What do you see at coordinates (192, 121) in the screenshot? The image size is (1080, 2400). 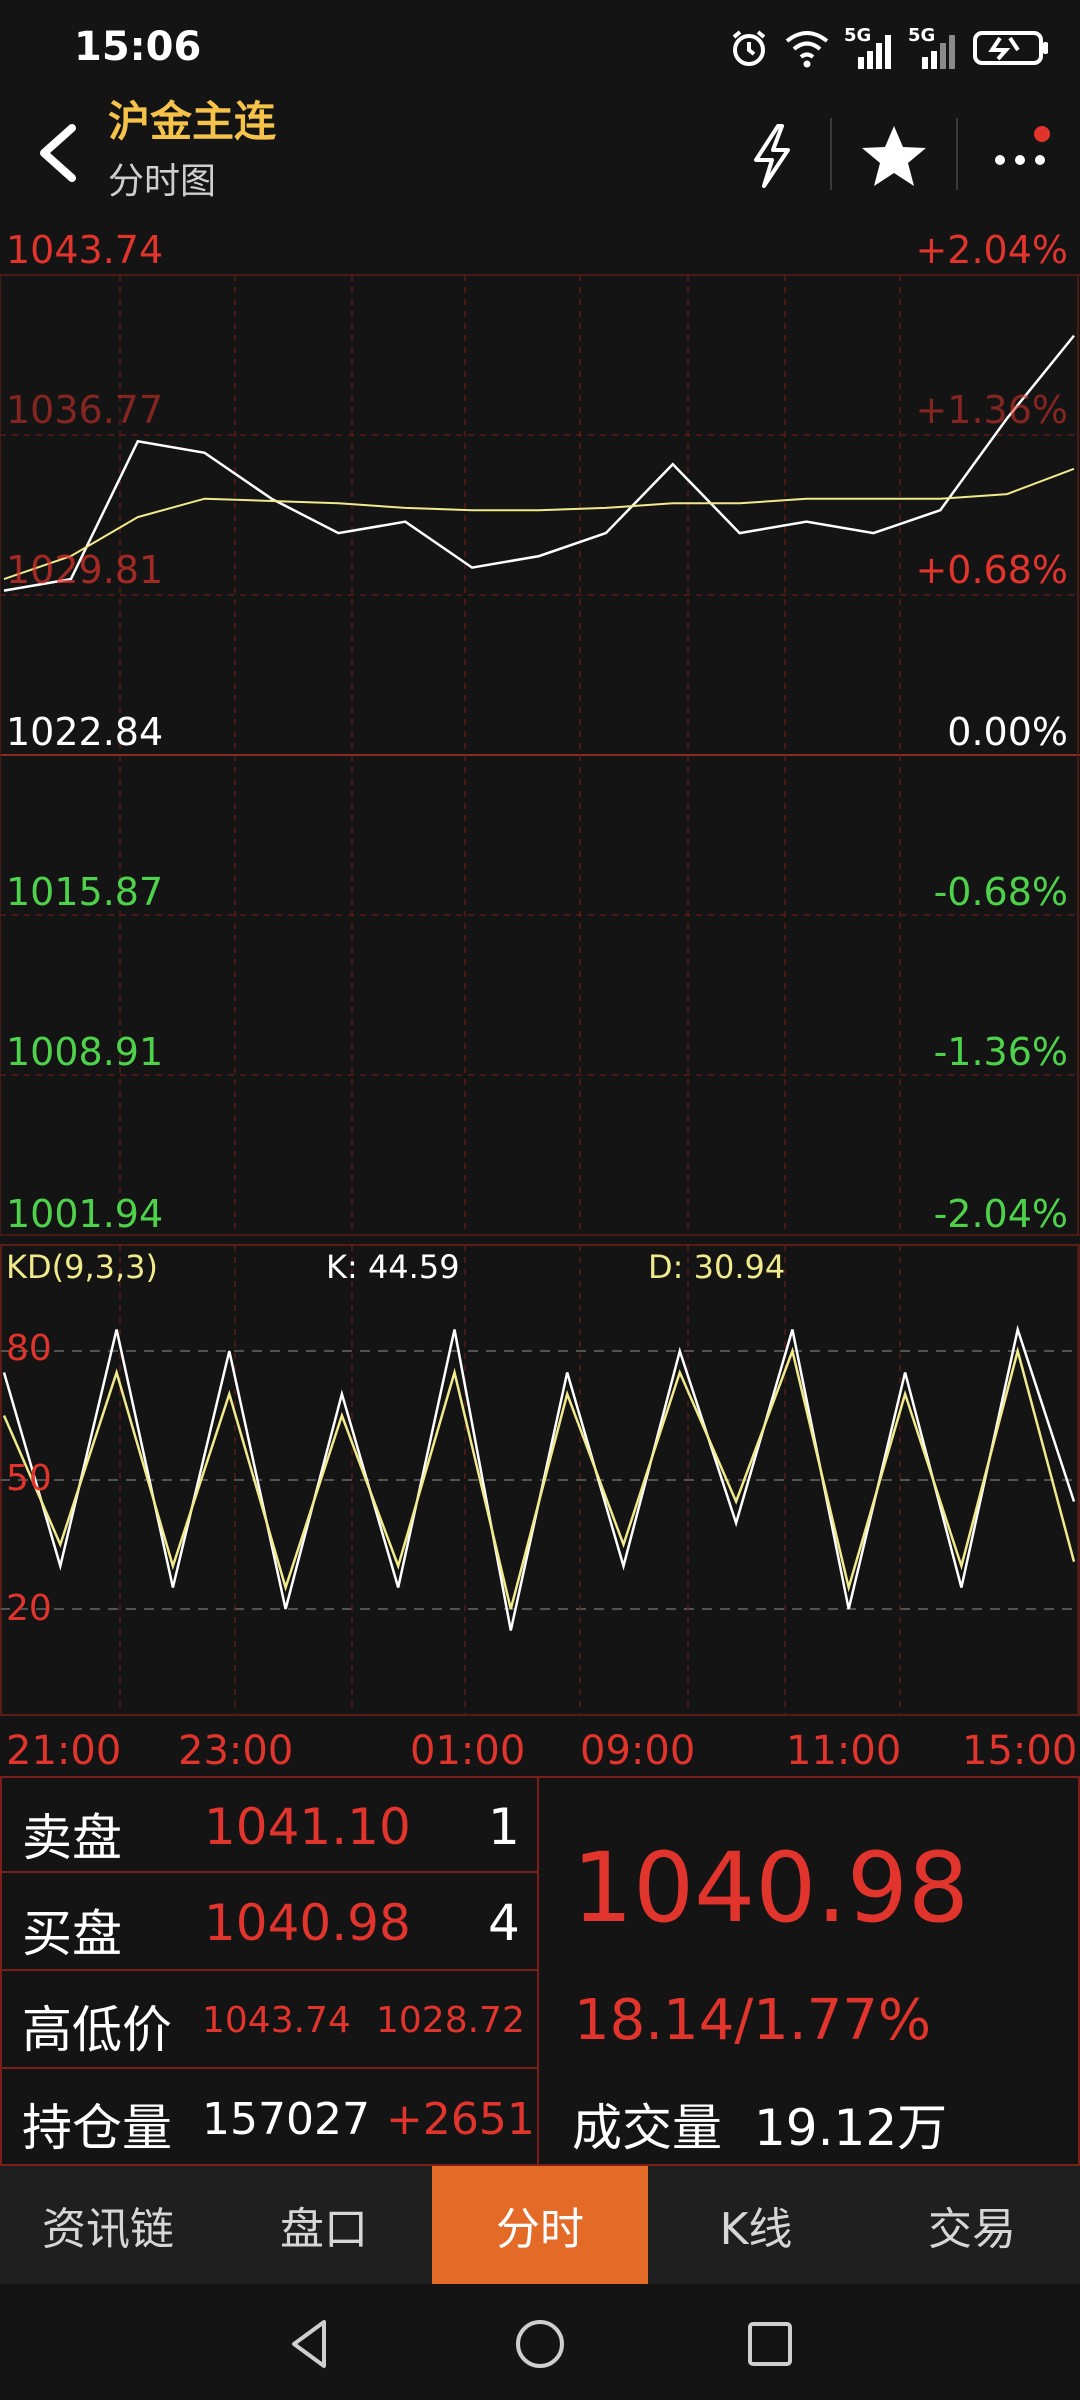 I see `page-title: 沪金主连` at bounding box center [192, 121].